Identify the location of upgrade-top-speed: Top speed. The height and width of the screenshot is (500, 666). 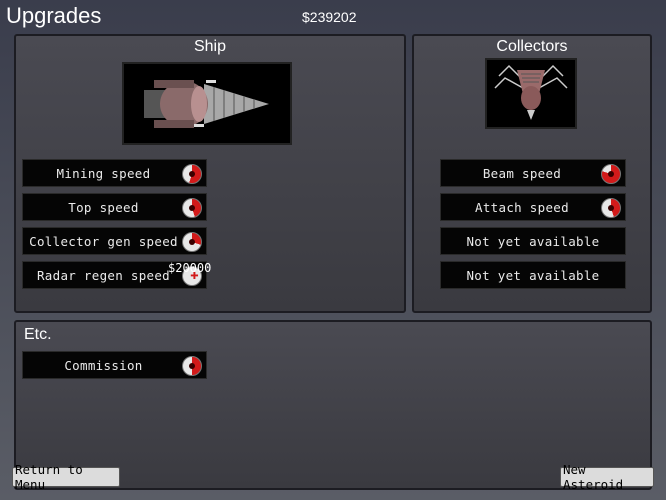
(114, 207).